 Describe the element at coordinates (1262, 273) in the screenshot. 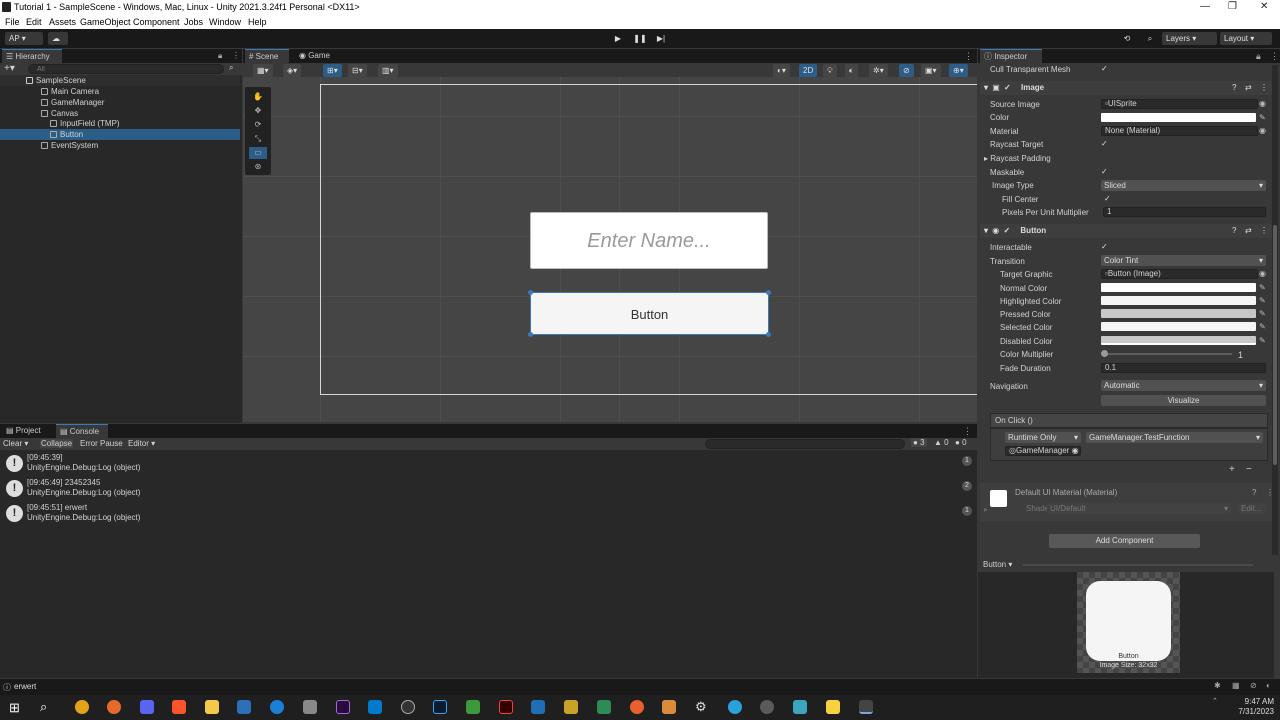

I see `object-picker-icon: ◉` at that location.